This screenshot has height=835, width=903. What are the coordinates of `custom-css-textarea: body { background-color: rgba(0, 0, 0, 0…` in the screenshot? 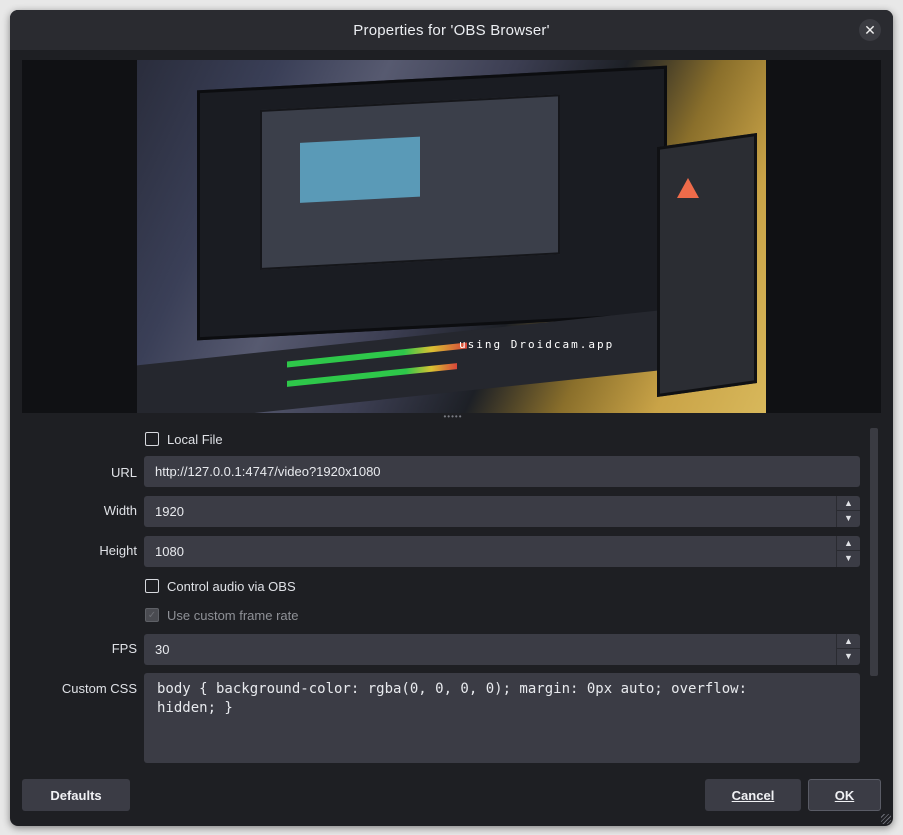 It's located at (502, 718).